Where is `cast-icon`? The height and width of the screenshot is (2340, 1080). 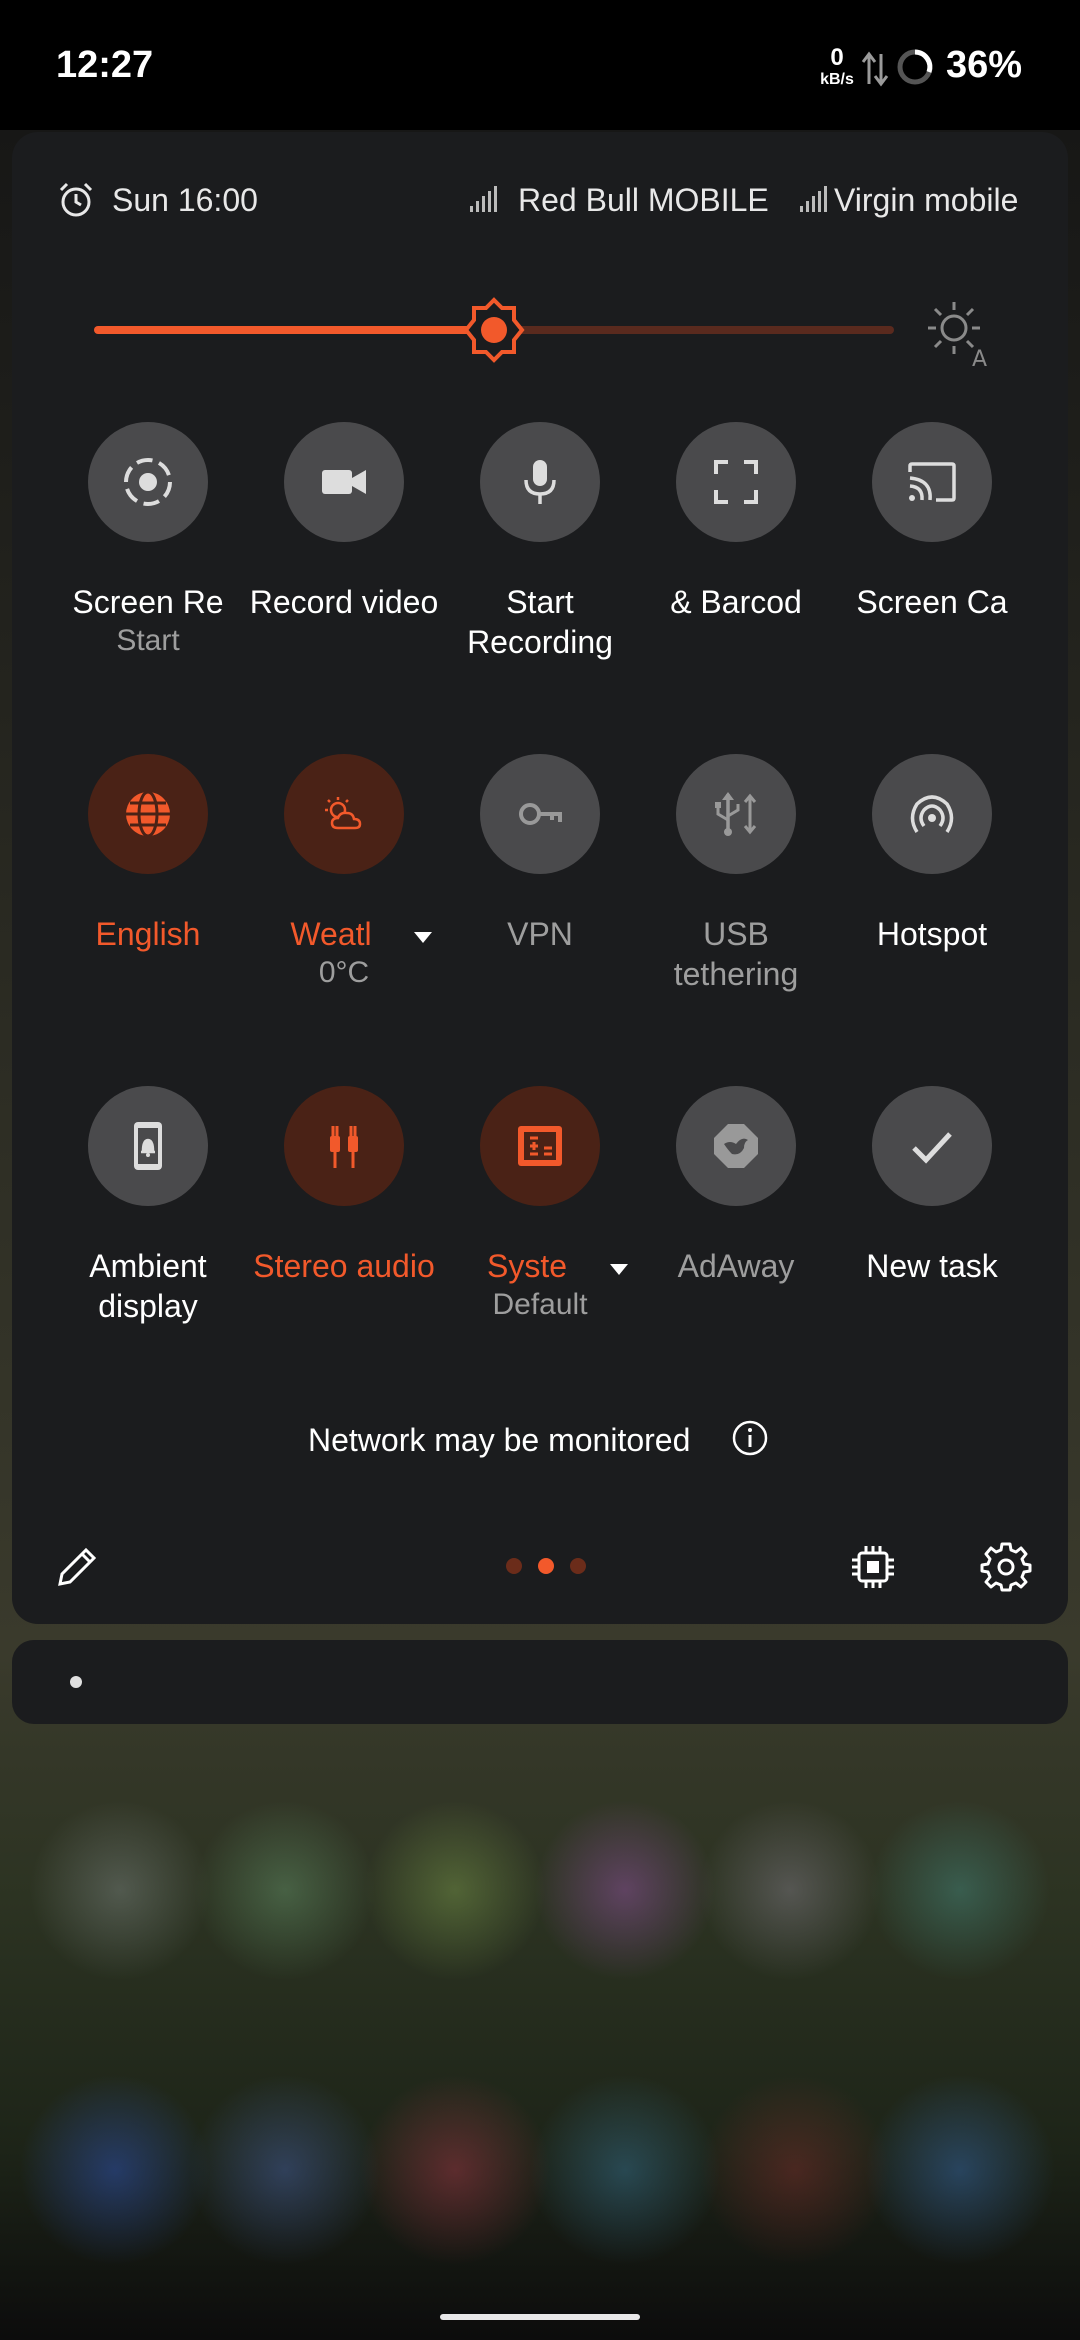 cast-icon is located at coordinates (932, 482).